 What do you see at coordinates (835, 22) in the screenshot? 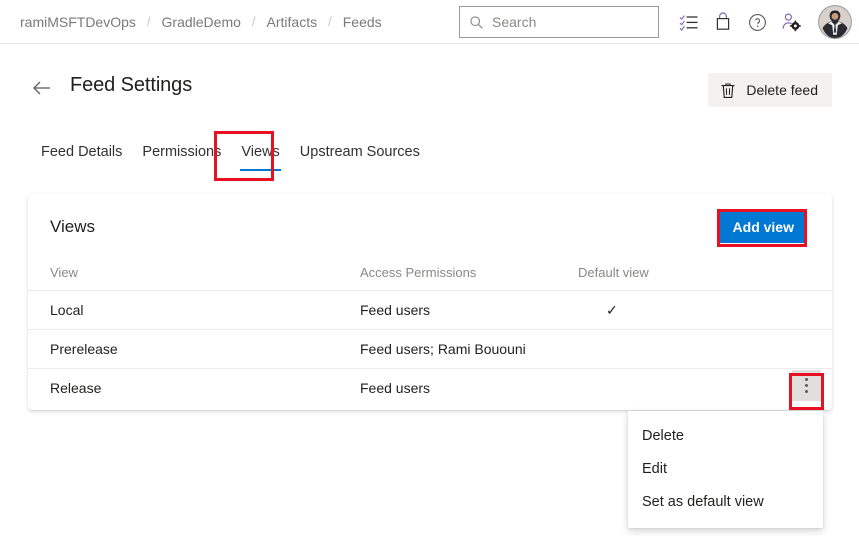
I see `user-avatar` at bounding box center [835, 22].